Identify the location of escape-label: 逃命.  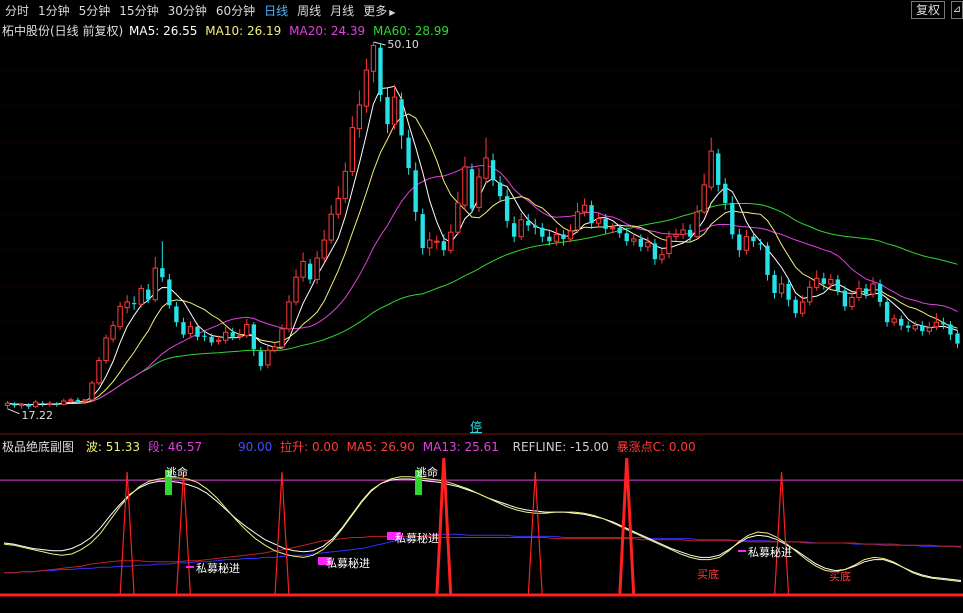
(177, 472).